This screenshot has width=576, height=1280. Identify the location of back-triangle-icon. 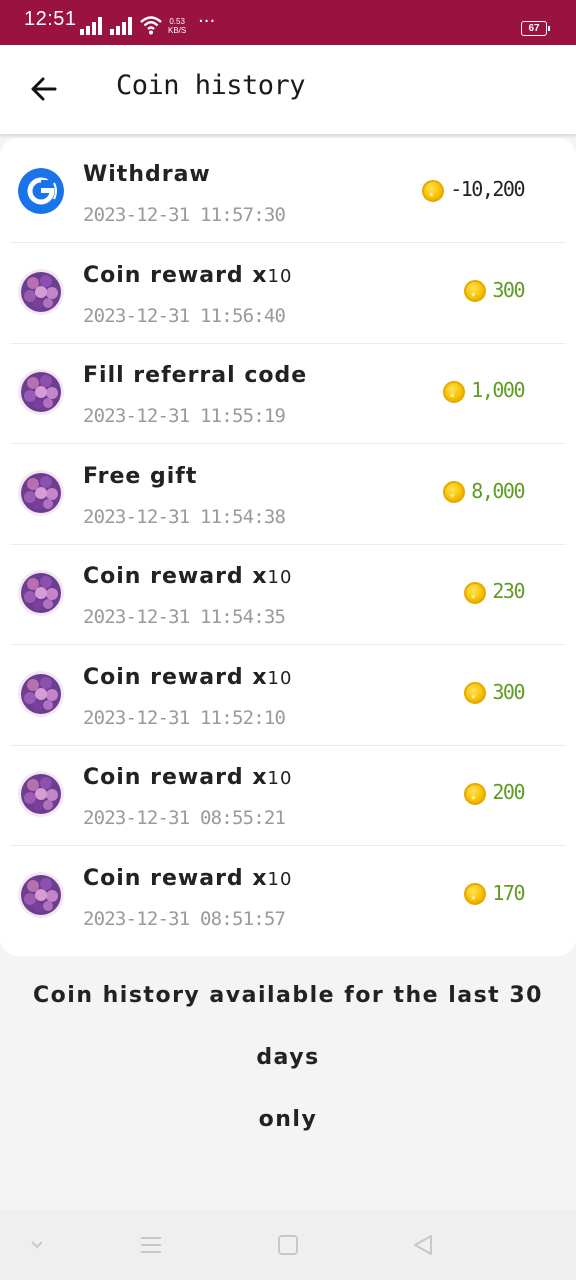
(424, 1245).